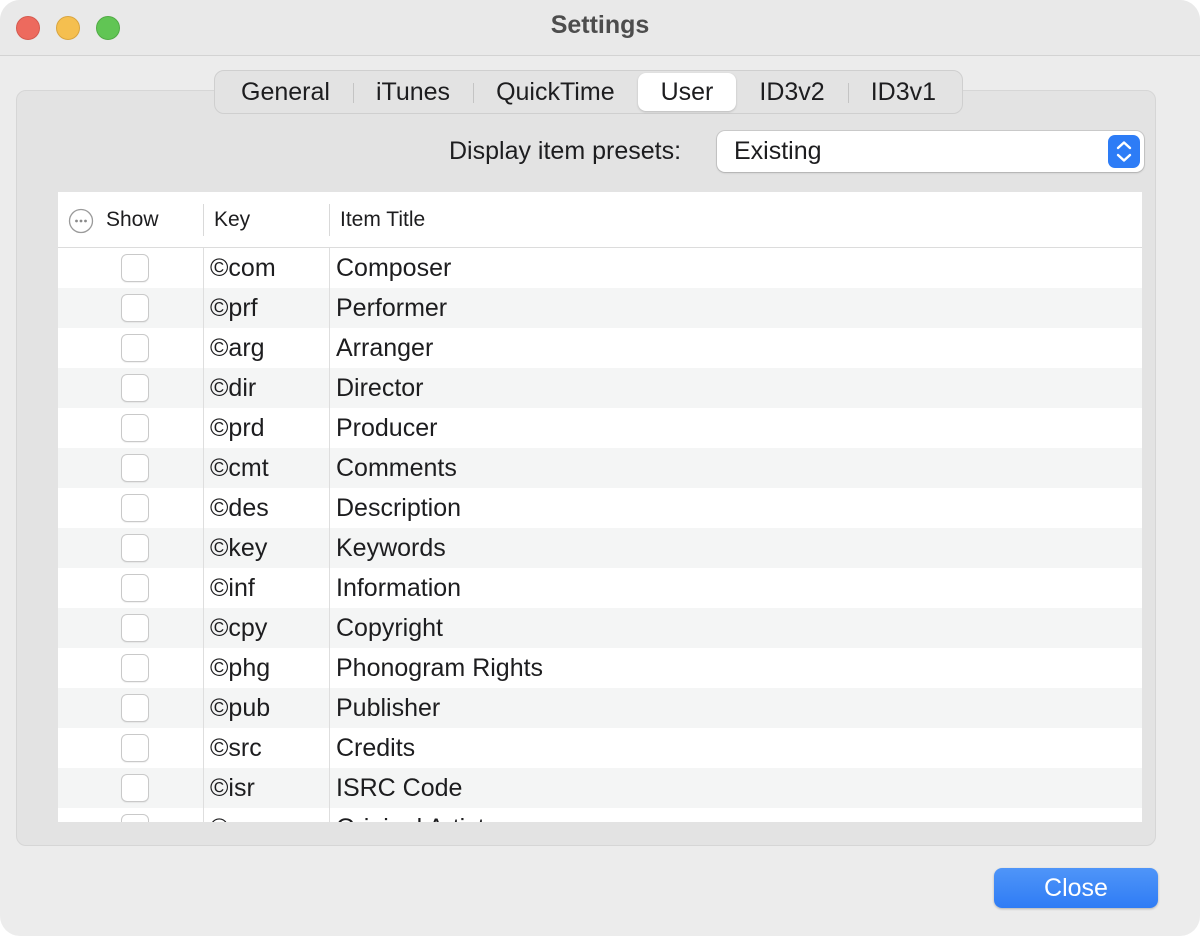 The image size is (1200, 936). Describe the element at coordinates (237, 428) in the screenshot. I see `key-cell: ©prd` at that location.